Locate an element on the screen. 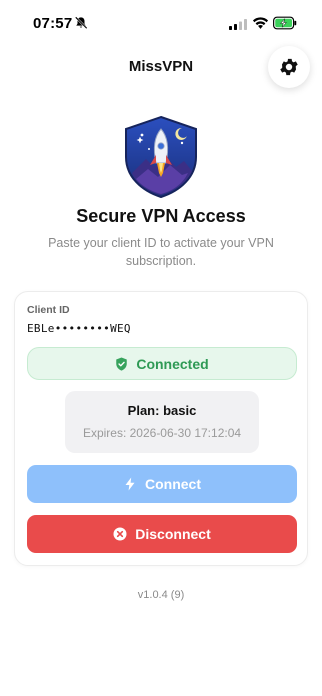 The height and width of the screenshot is (696, 322). disconnect-button-label: Disconnect is located at coordinates (173, 534).